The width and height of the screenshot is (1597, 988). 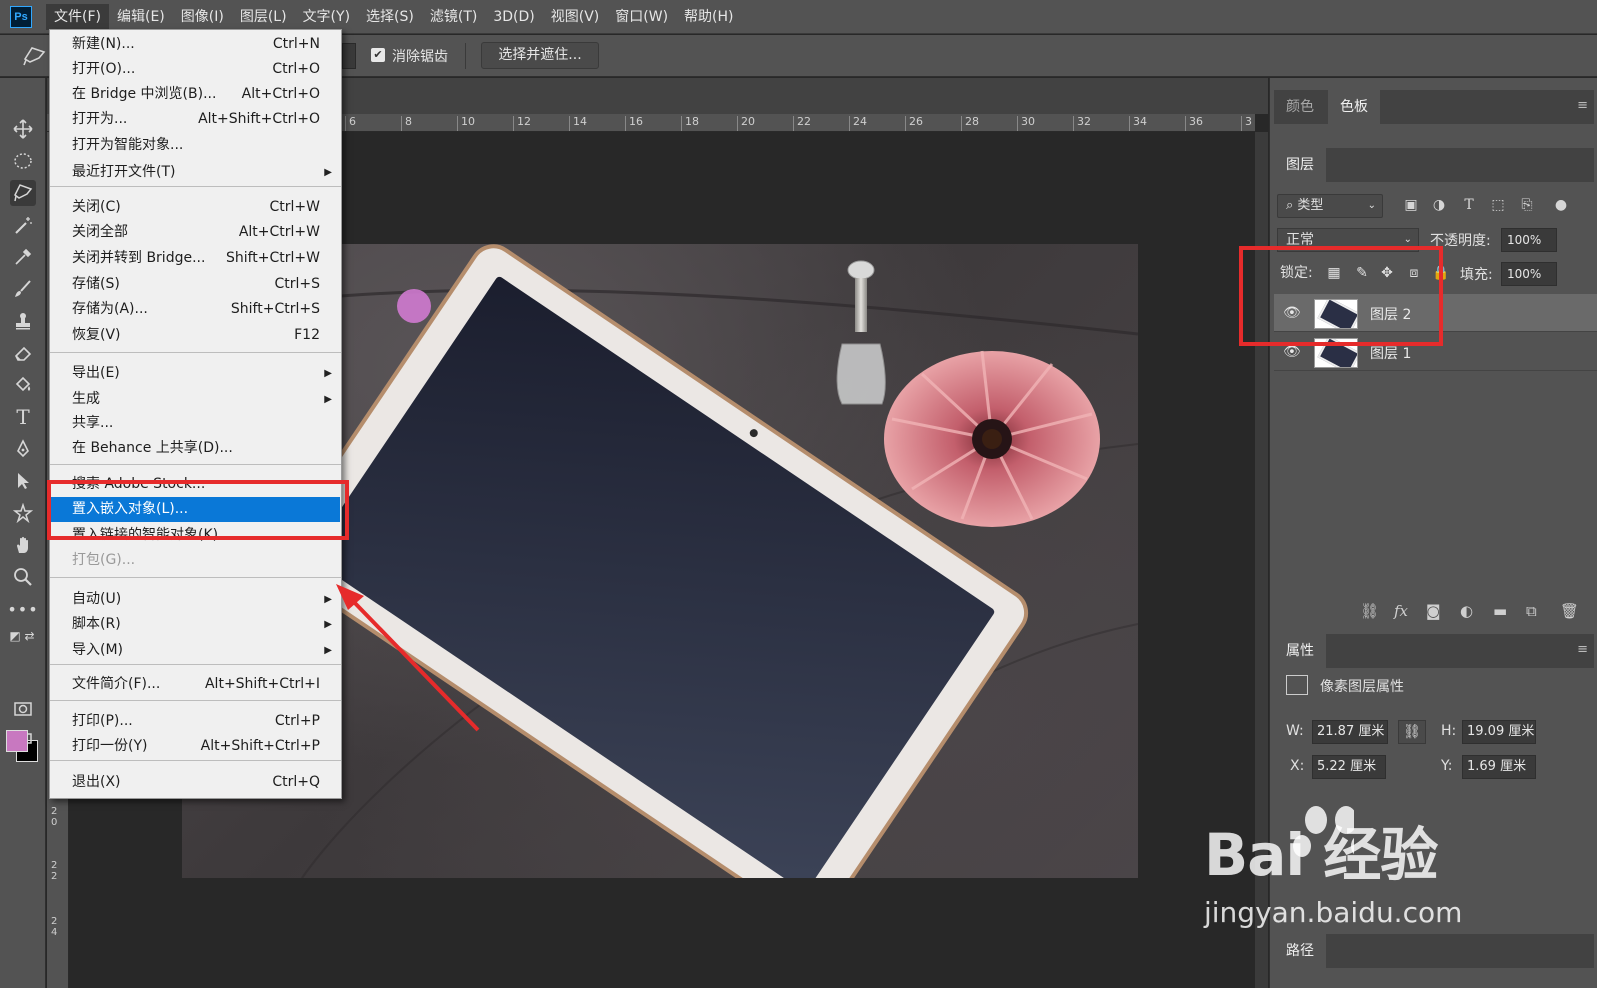 What do you see at coordinates (297, 284) in the screenshot?
I see `menu-item-shortcut: Ctrl+S` at bounding box center [297, 284].